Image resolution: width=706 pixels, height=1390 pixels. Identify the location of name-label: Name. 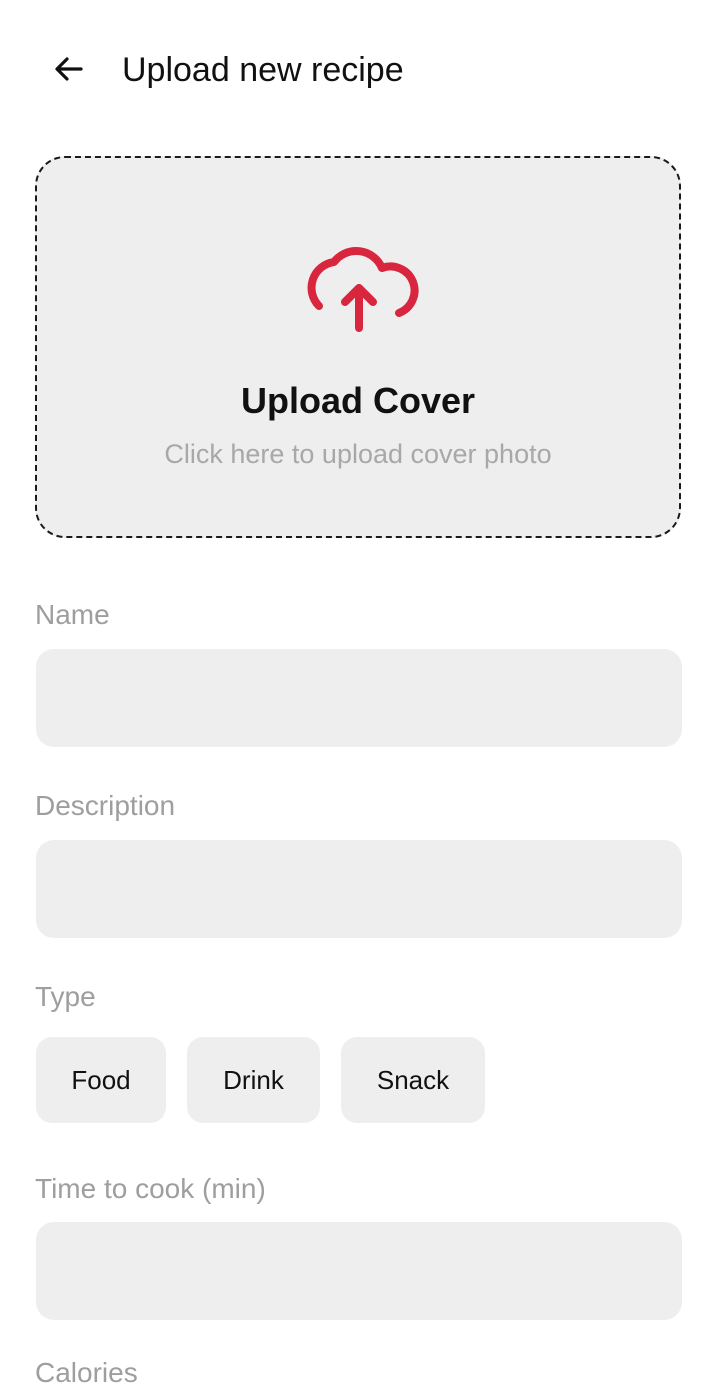
(72, 614).